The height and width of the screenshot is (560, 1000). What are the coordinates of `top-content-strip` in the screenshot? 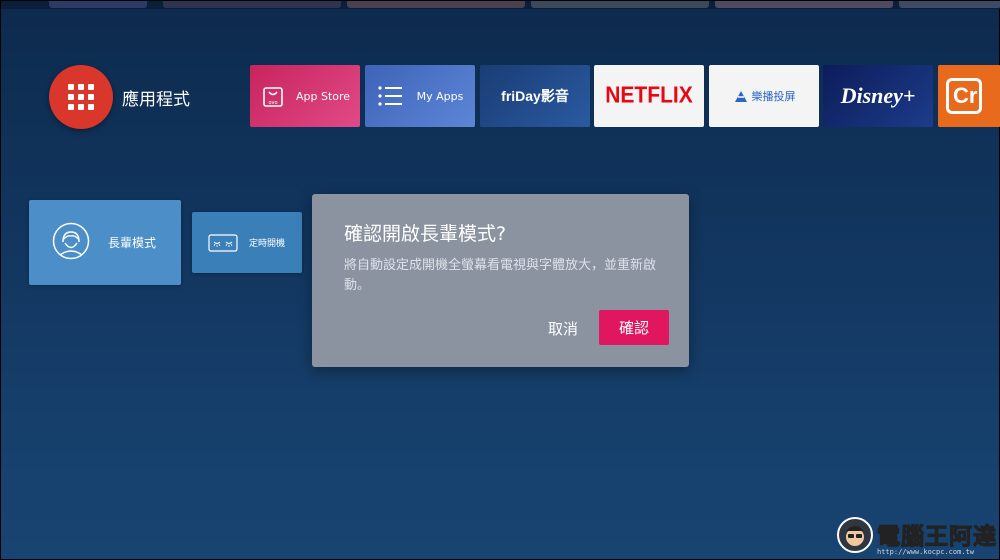 It's located at (500, 5).